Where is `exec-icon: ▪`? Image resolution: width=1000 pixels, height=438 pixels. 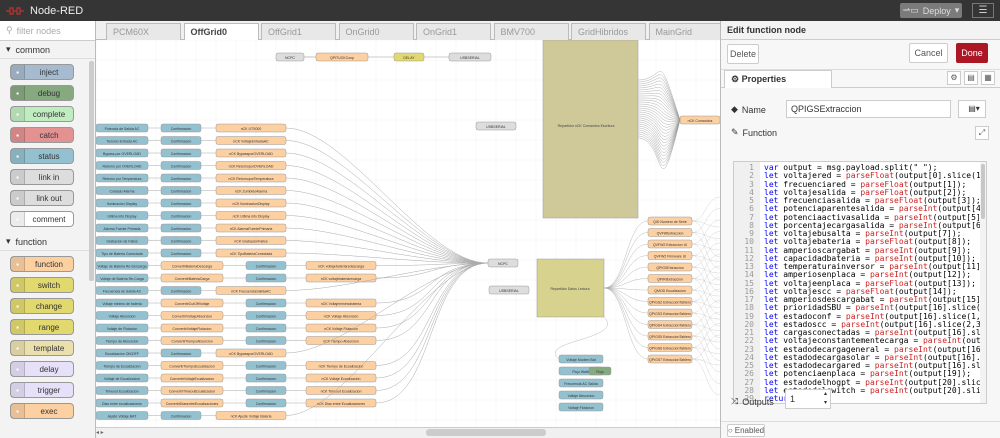
exec-icon: ▪ is located at coordinates (18, 411).